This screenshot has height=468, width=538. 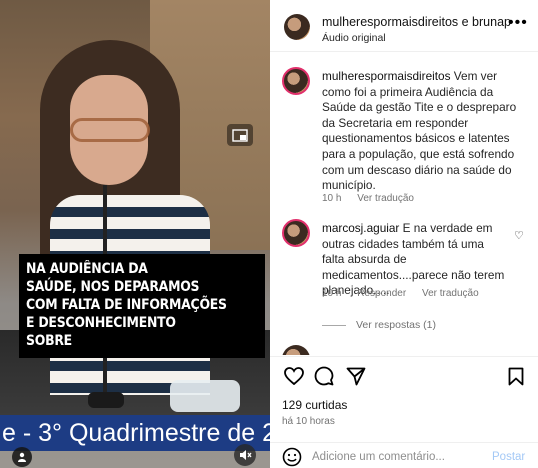 What do you see at coordinates (354, 38) in the screenshot?
I see `audio-label: Áudio original` at bounding box center [354, 38].